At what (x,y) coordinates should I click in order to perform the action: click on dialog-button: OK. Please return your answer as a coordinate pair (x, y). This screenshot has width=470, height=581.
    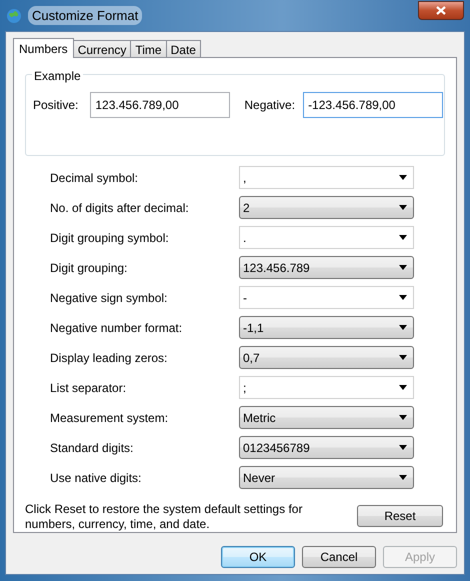
    Looking at the image, I should click on (258, 557).